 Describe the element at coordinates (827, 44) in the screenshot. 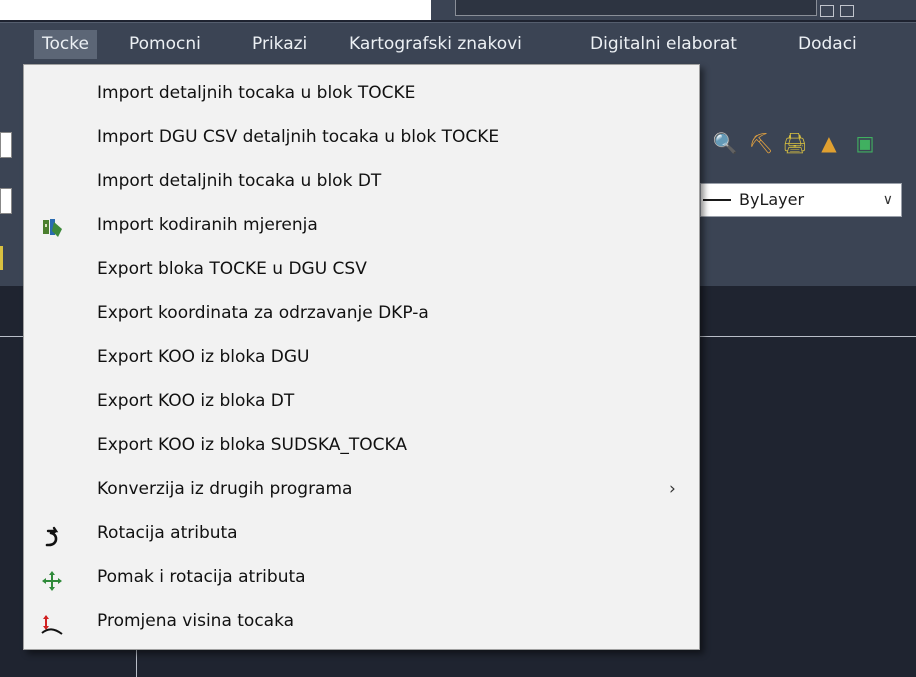

I see `menu-dodaci: Dodaci` at that location.